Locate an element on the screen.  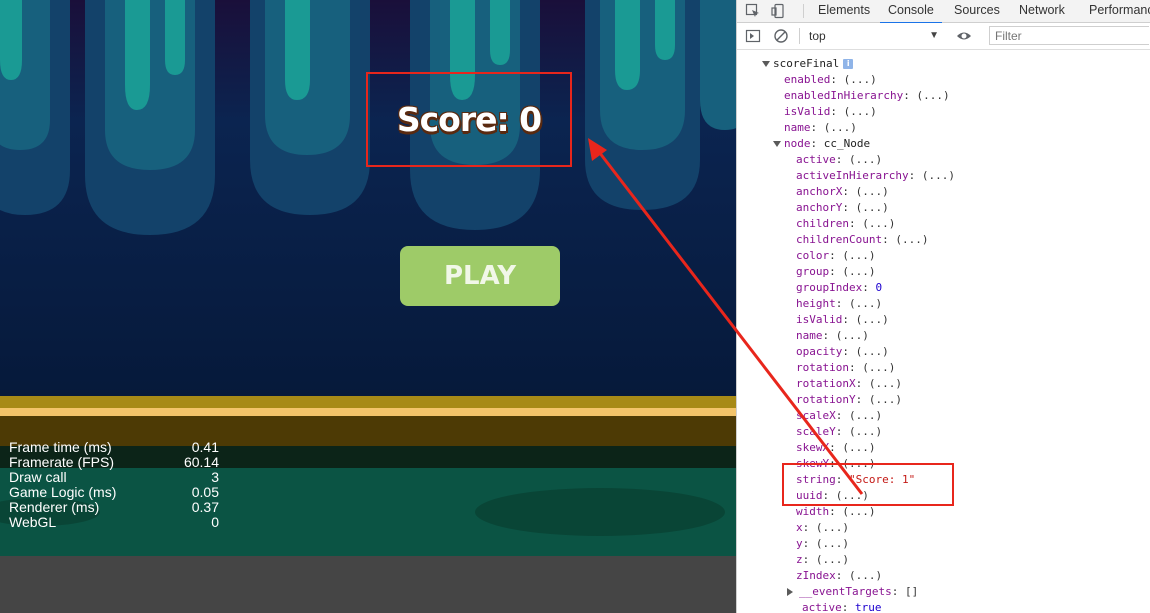
console-toolbar: top ▼ is located at coordinates (943, 36).